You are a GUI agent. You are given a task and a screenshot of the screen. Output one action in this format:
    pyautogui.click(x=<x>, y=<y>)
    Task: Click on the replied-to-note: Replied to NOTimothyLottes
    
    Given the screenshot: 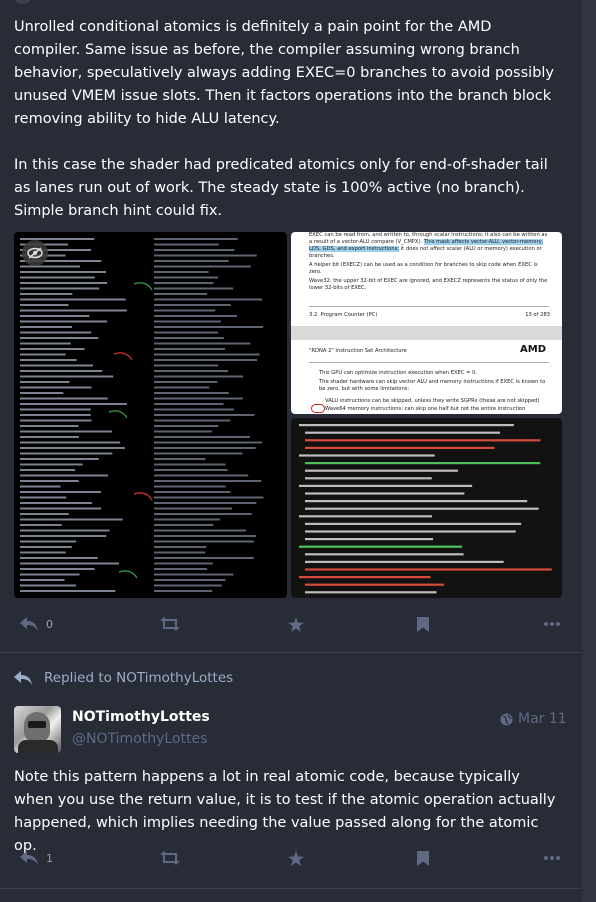 What is the action you would take?
    pyautogui.click(x=123, y=678)
    